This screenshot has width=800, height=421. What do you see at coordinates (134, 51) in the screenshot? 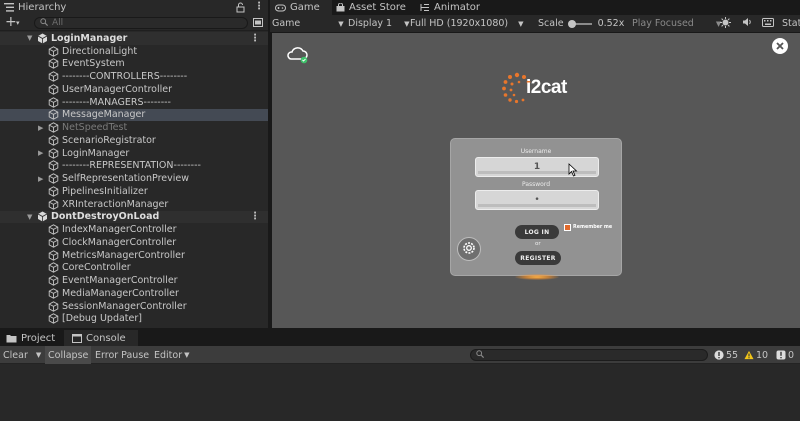
I see `hierarchy-item: DirectionalLight` at bounding box center [134, 51].